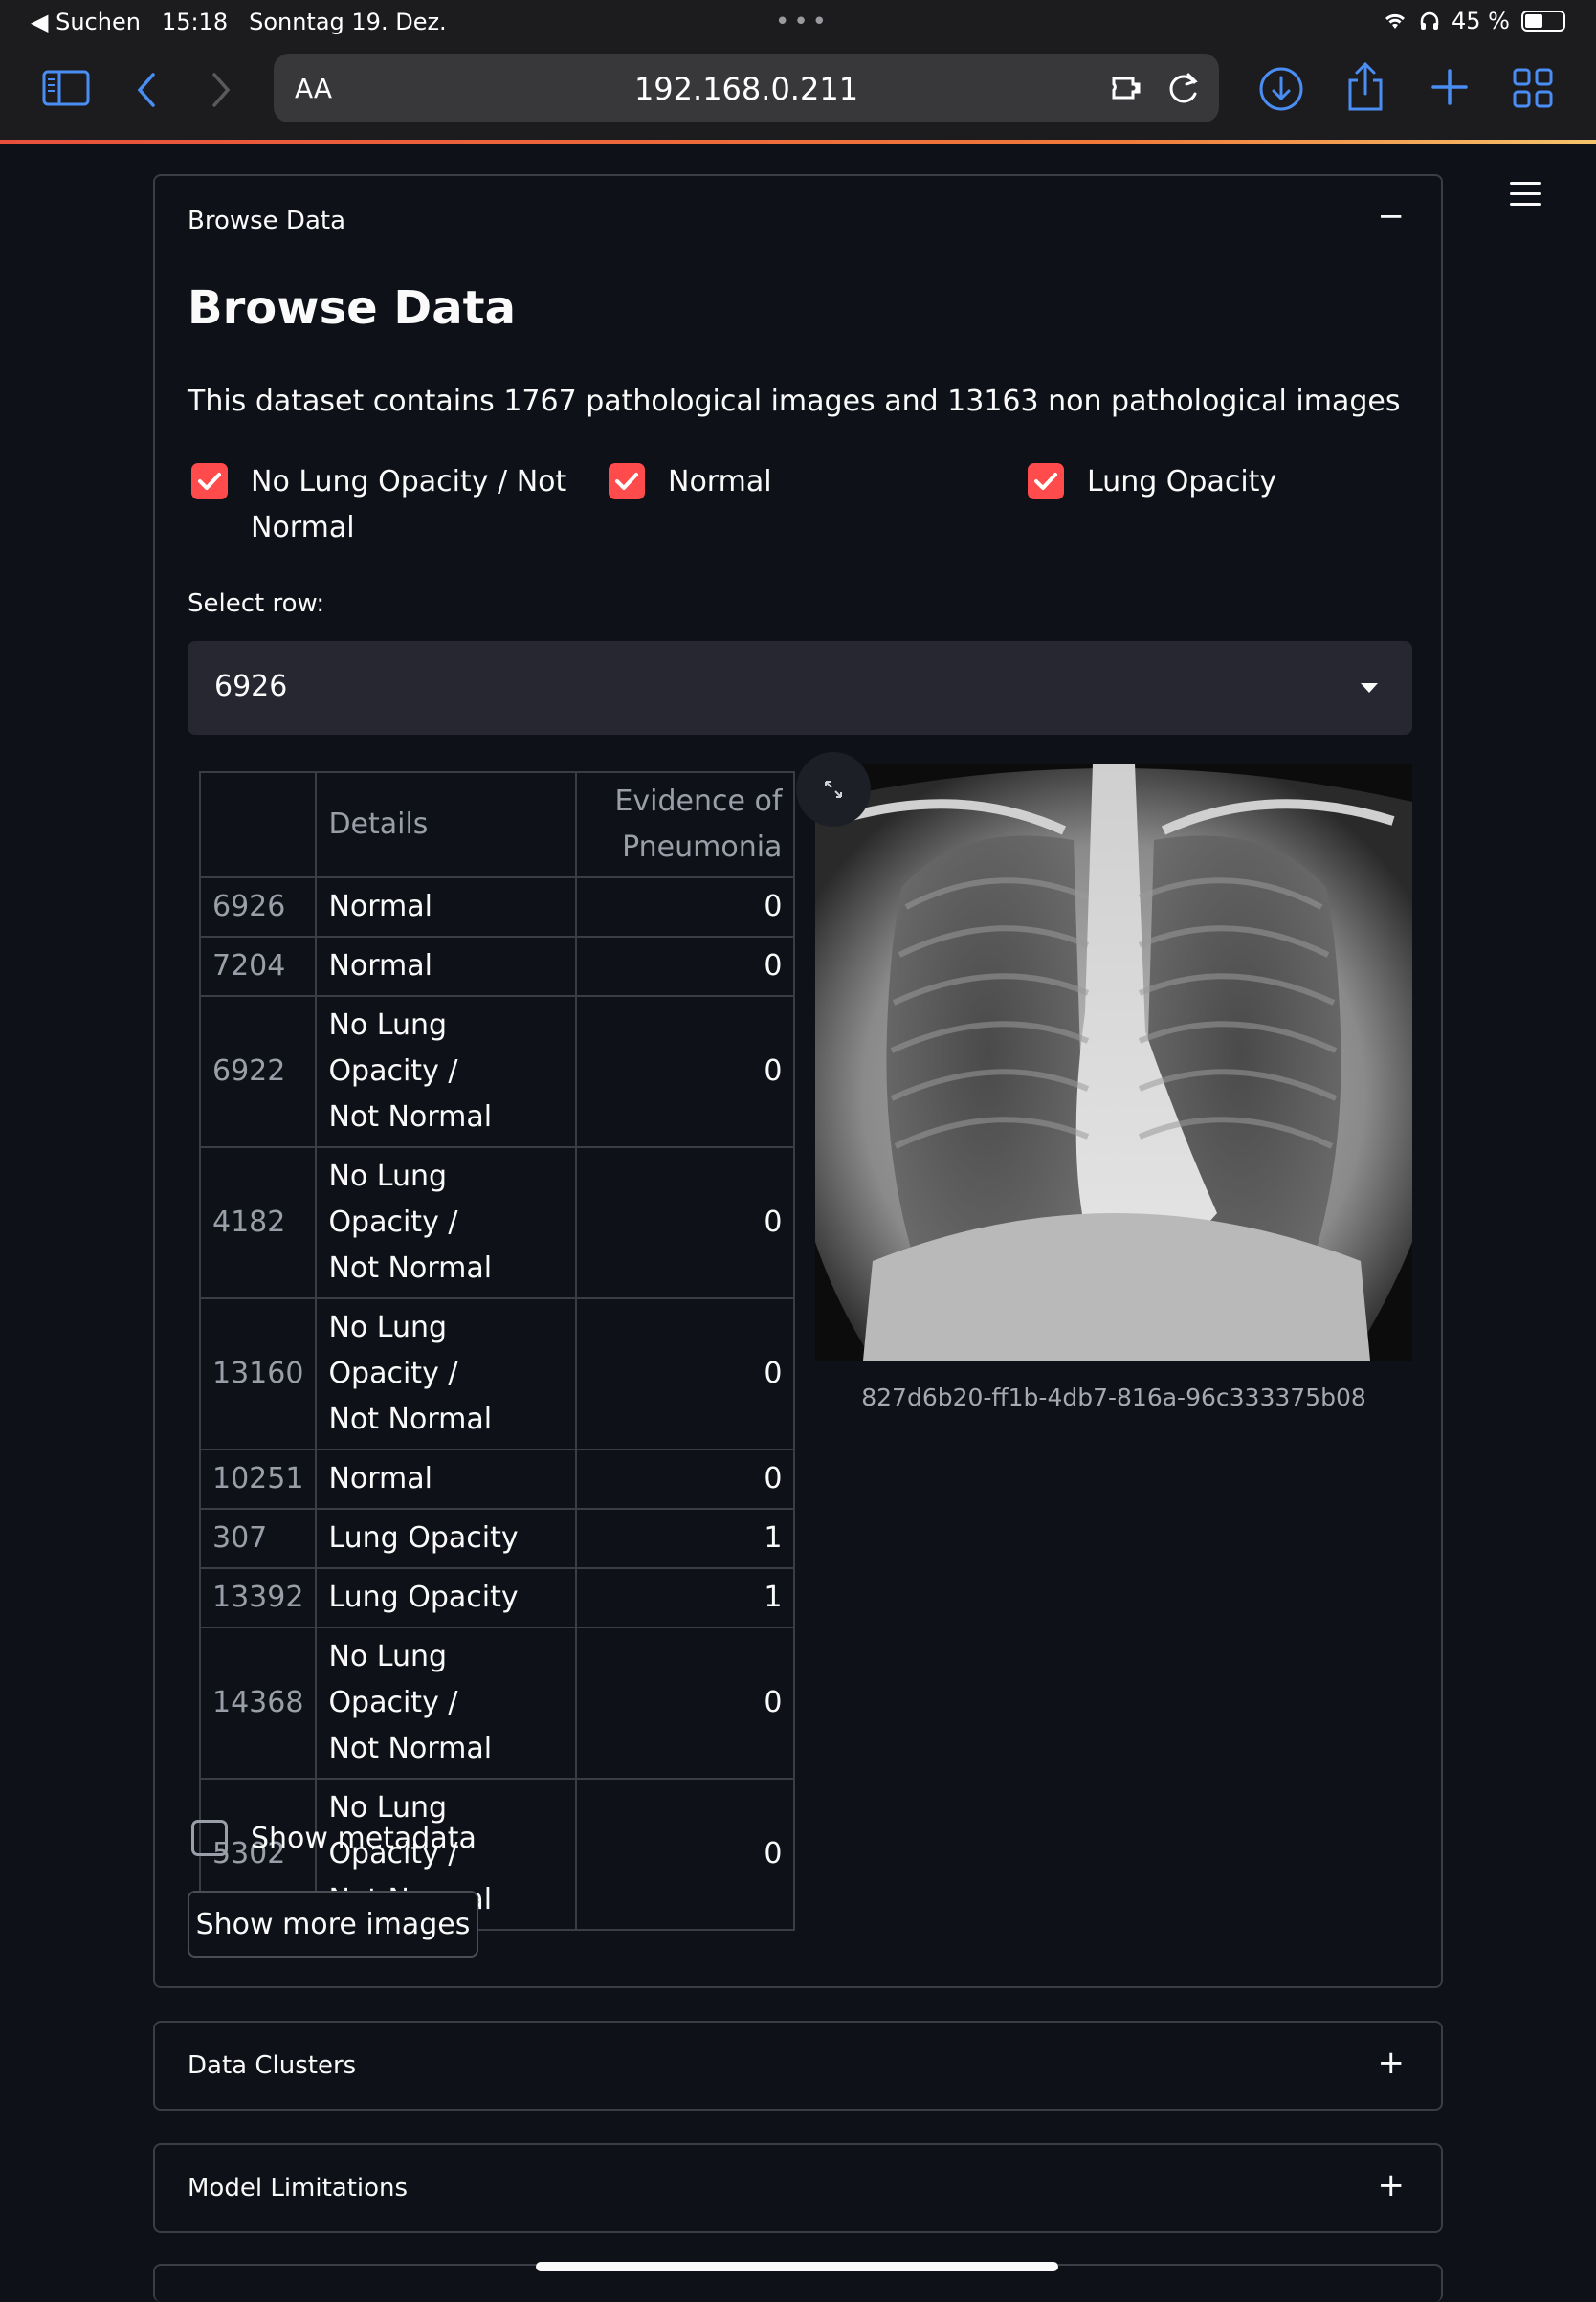 Image resolution: width=1596 pixels, height=2302 pixels. What do you see at coordinates (364, 1838) in the screenshot?
I see `show-metadata-label: Show metadata` at bounding box center [364, 1838].